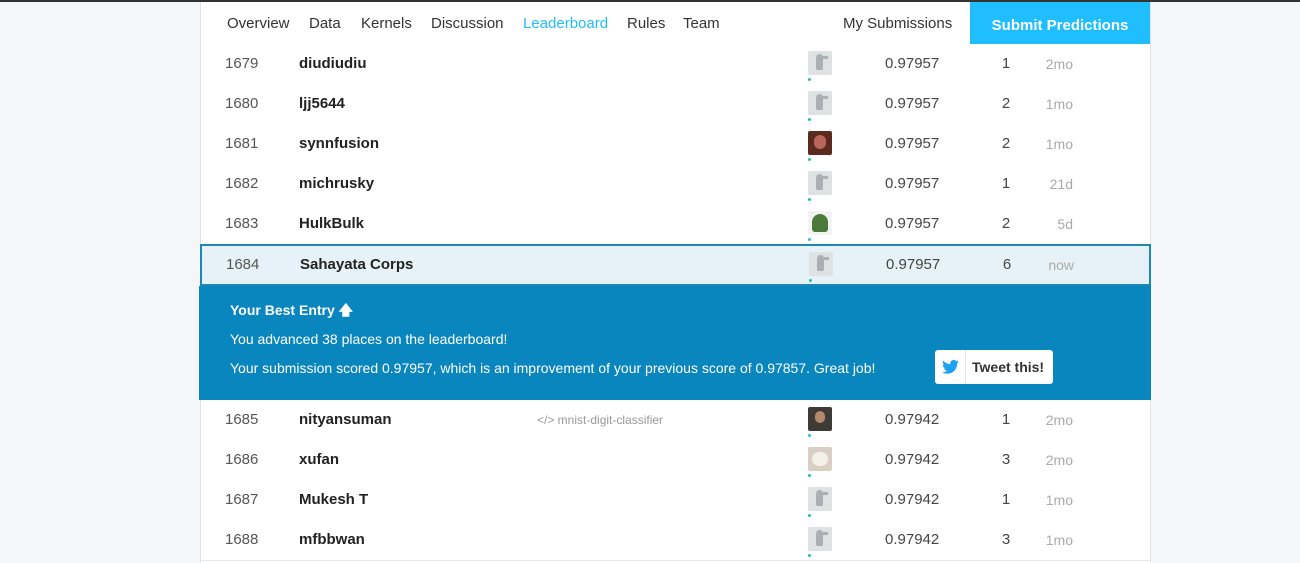 The width and height of the screenshot is (1300, 563). What do you see at coordinates (675, 500) in the screenshot?
I see `leaderboard-row: 1687 Mukesh T 0.97942 1 1mo` at bounding box center [675, 500].